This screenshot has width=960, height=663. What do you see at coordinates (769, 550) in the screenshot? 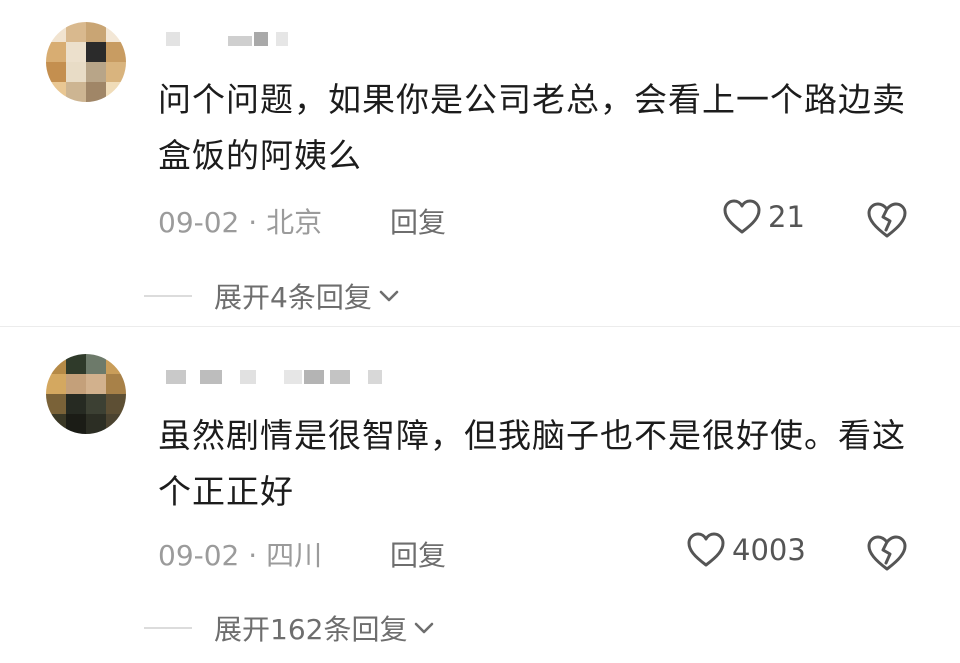
I see `like-count: 4003` at bounding box center [769, 550].